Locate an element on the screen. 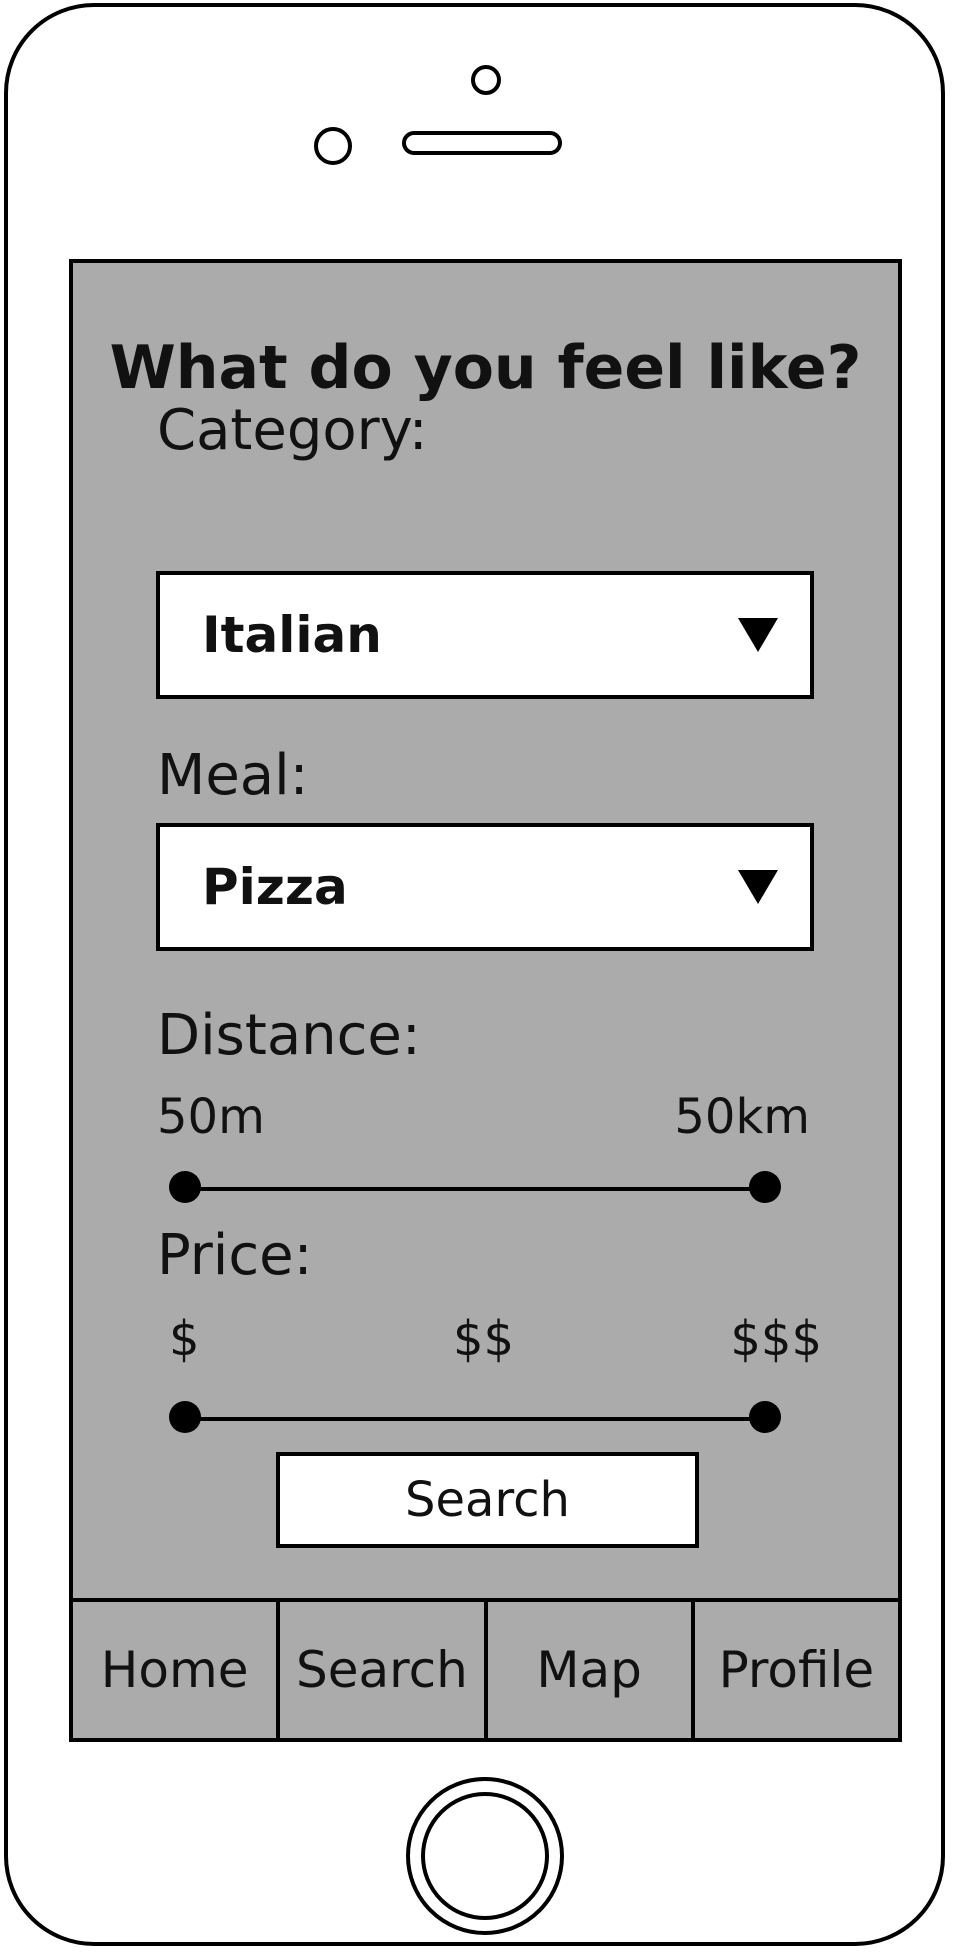  price-slider-max-handle is located at coordinates (765, 1417).